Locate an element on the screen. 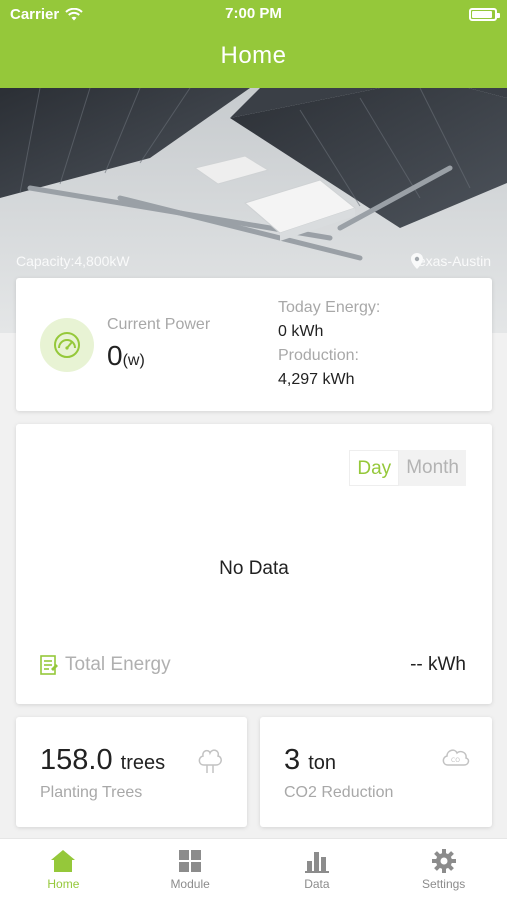 This screenshot has width=507, height=900. document-icon is located at coordinates (49, 665).